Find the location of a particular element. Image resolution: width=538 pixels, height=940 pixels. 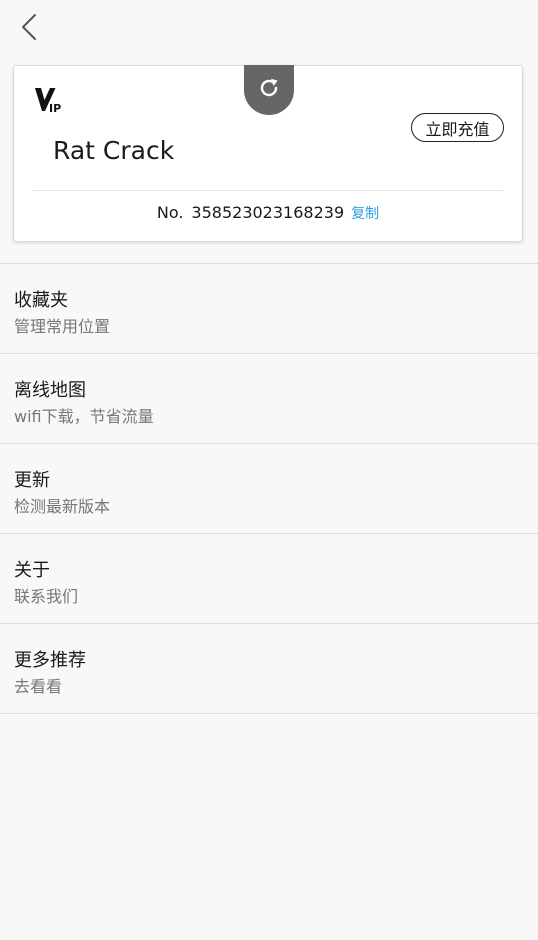

menu-item-title: 关于 is located at coordinates (32, 570).